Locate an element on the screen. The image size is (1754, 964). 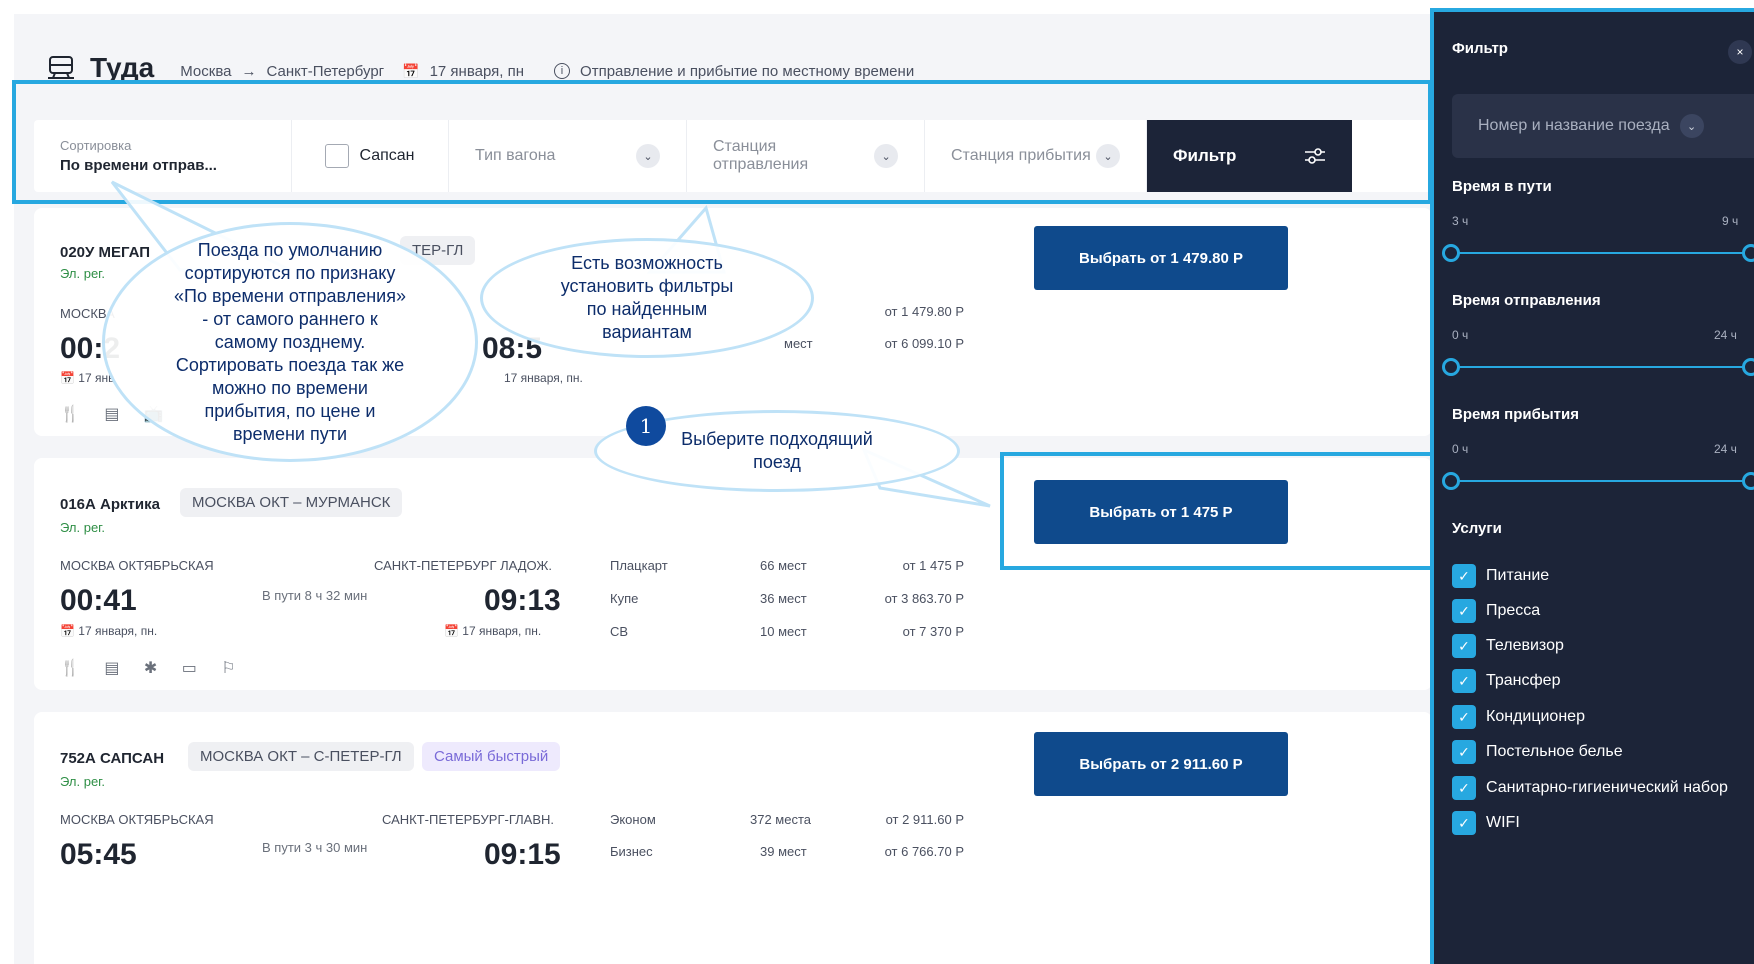
travel-duration: В пути 3 ч 30 мин is located at coordinates (315, 847).